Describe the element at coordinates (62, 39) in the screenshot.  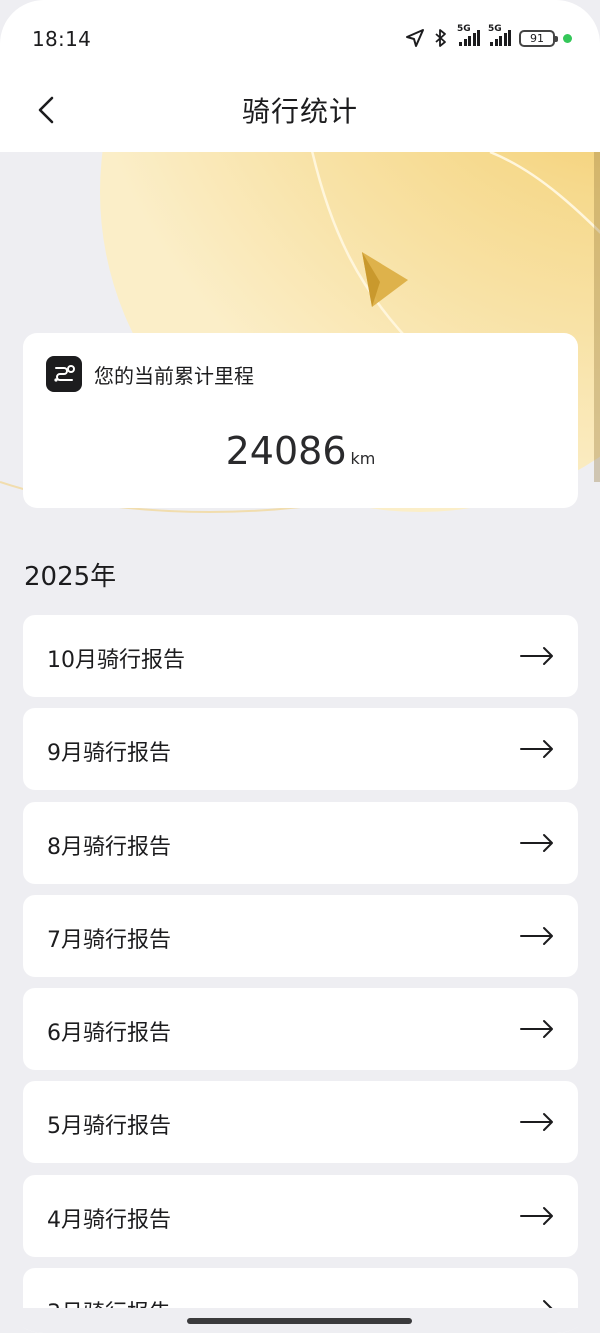
I see `status-time: 18:14` at that location.